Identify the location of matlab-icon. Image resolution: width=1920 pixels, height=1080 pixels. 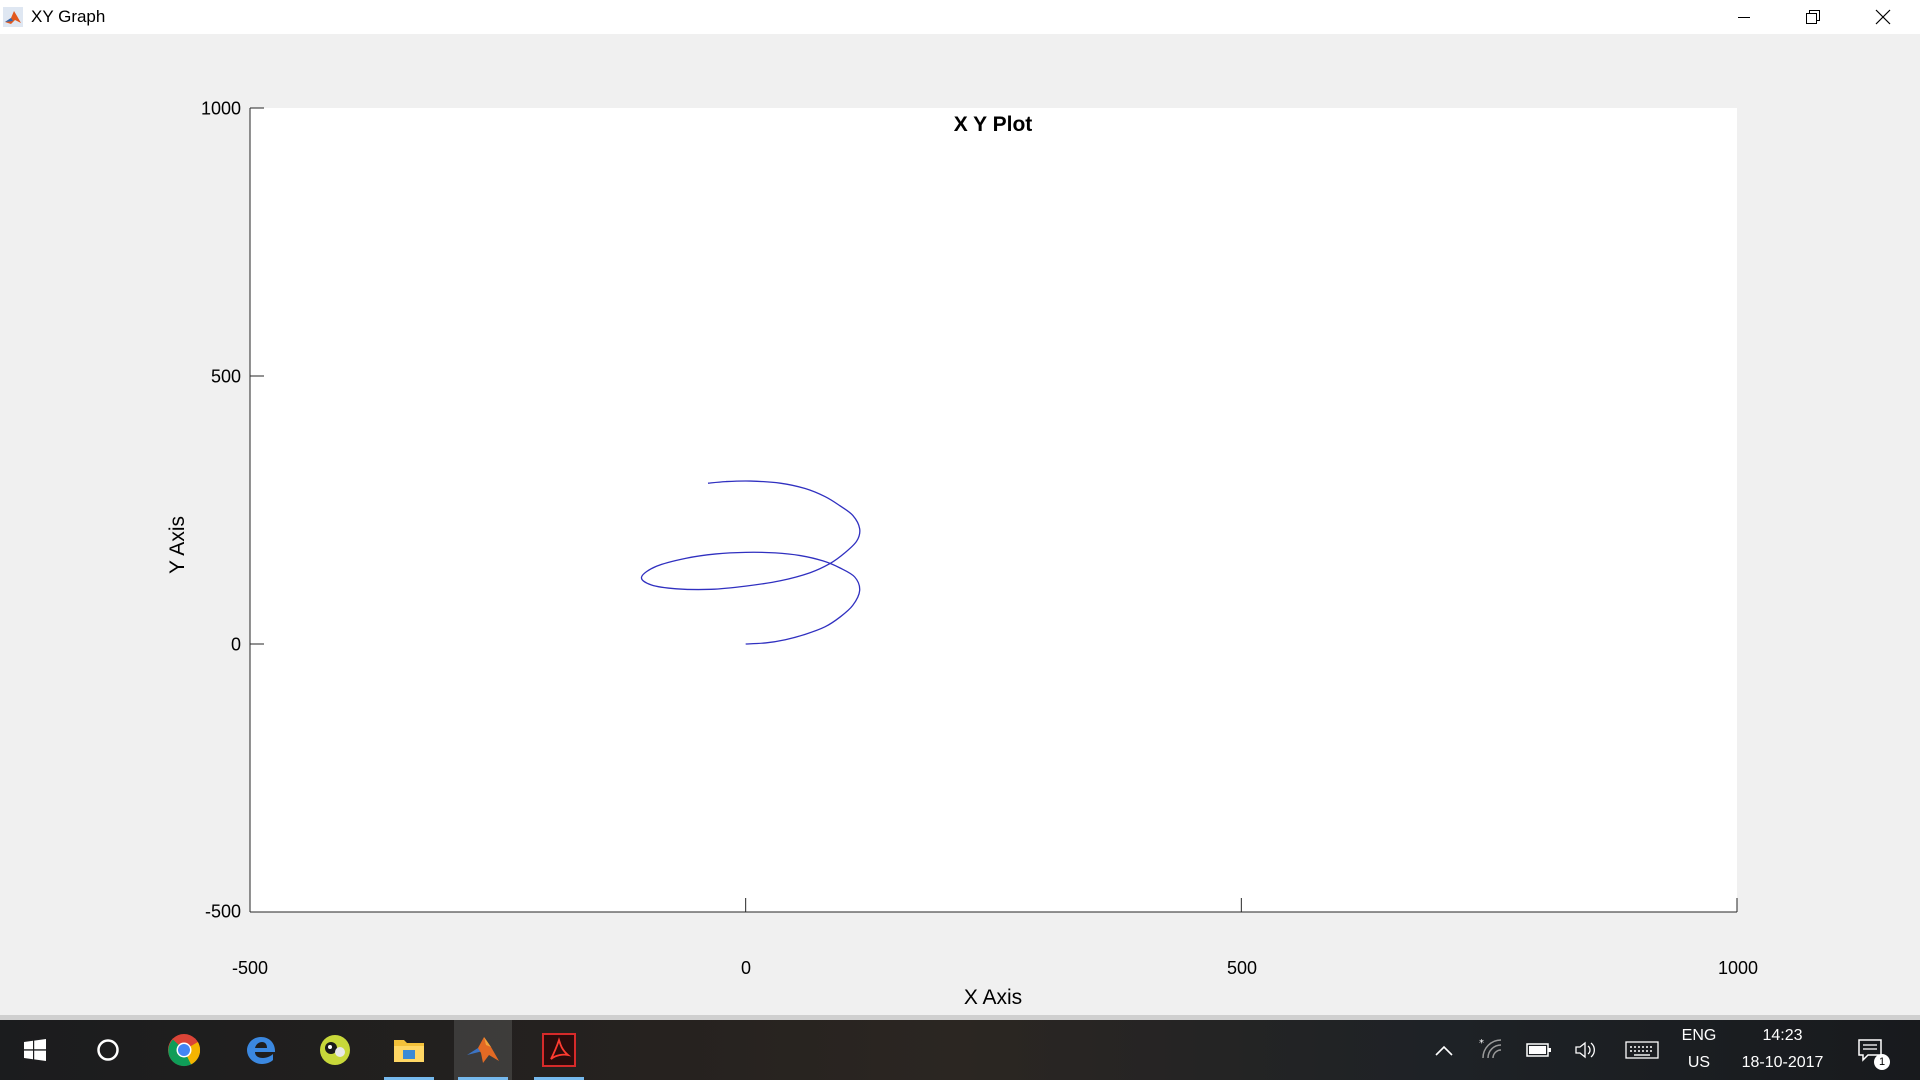
(13, 17).